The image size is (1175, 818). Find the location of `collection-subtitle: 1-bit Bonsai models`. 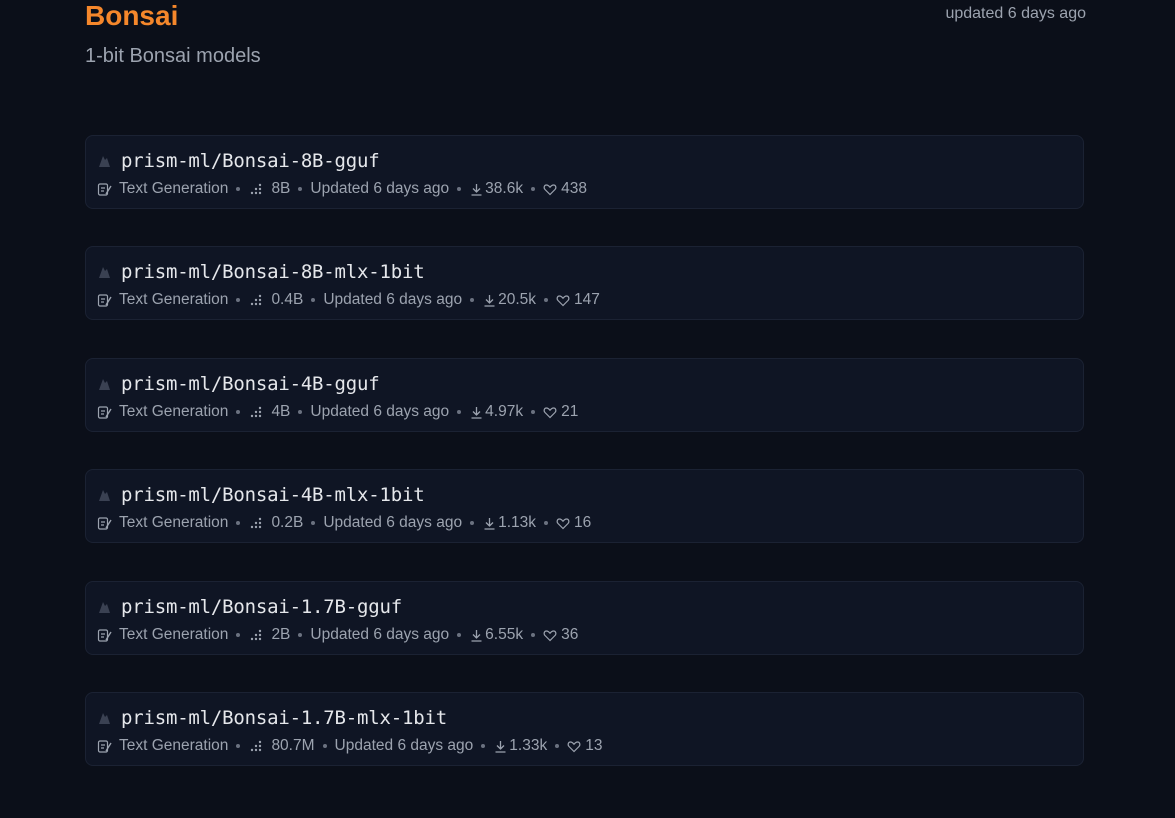

collection-subtitle: 1-bit Bonsai models is located at coordinates (173, 56).